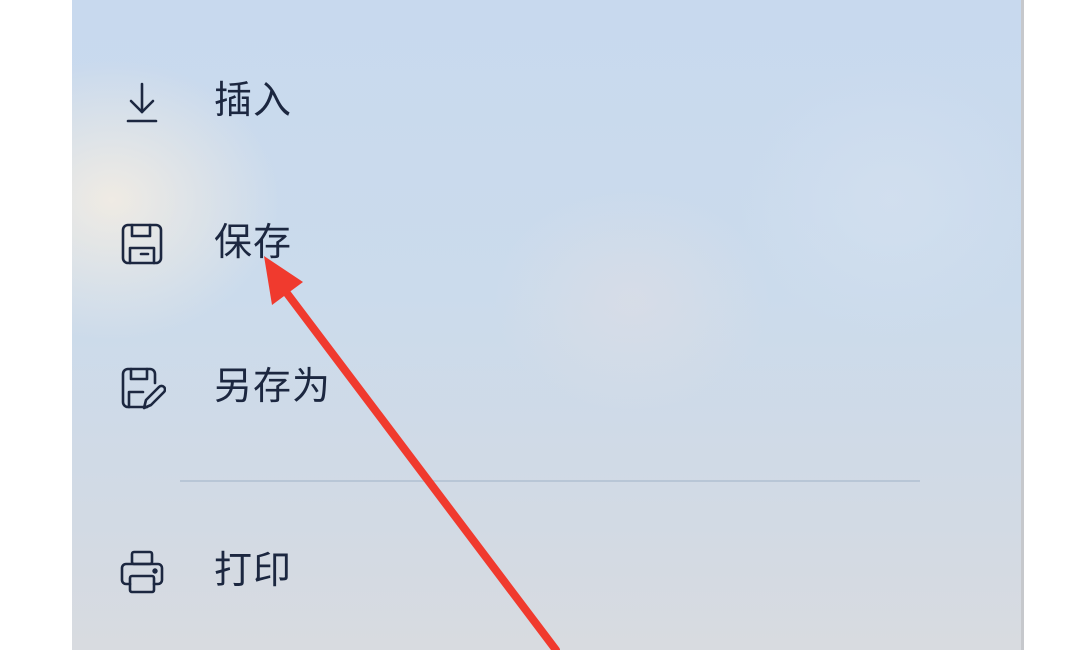 This screenshot has height=650, width=1088. I want to click on right-margin, so click(1056, 325).